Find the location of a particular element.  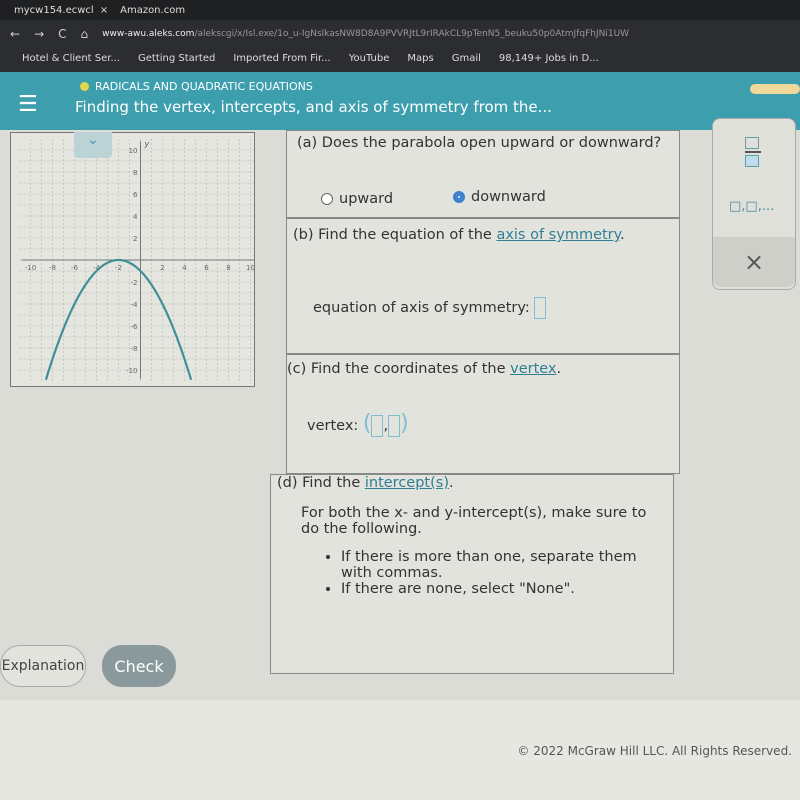

bookmark: YouTube is located at coordinates (369, 58).